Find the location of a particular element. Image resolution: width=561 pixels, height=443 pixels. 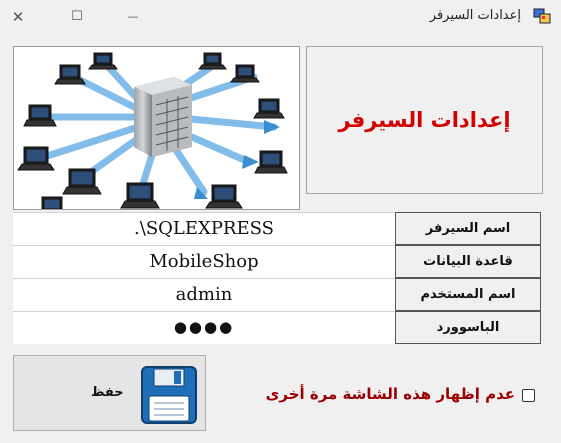

close-button: ✕ is located at coordinates (18, 16).